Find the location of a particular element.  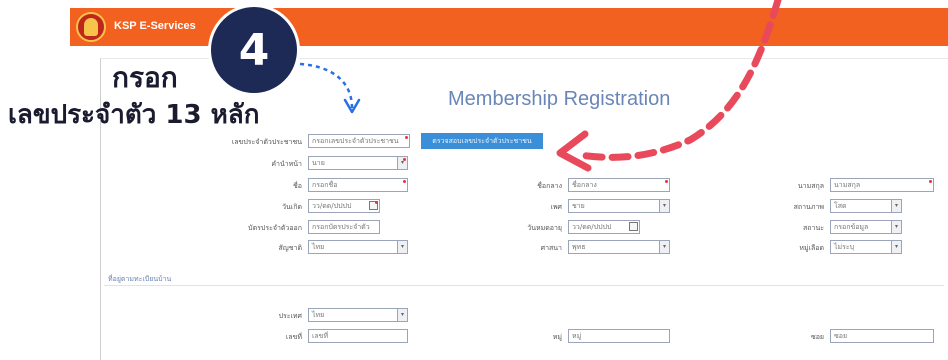

red-dashed-arrow is located at coordinates (679, 80).